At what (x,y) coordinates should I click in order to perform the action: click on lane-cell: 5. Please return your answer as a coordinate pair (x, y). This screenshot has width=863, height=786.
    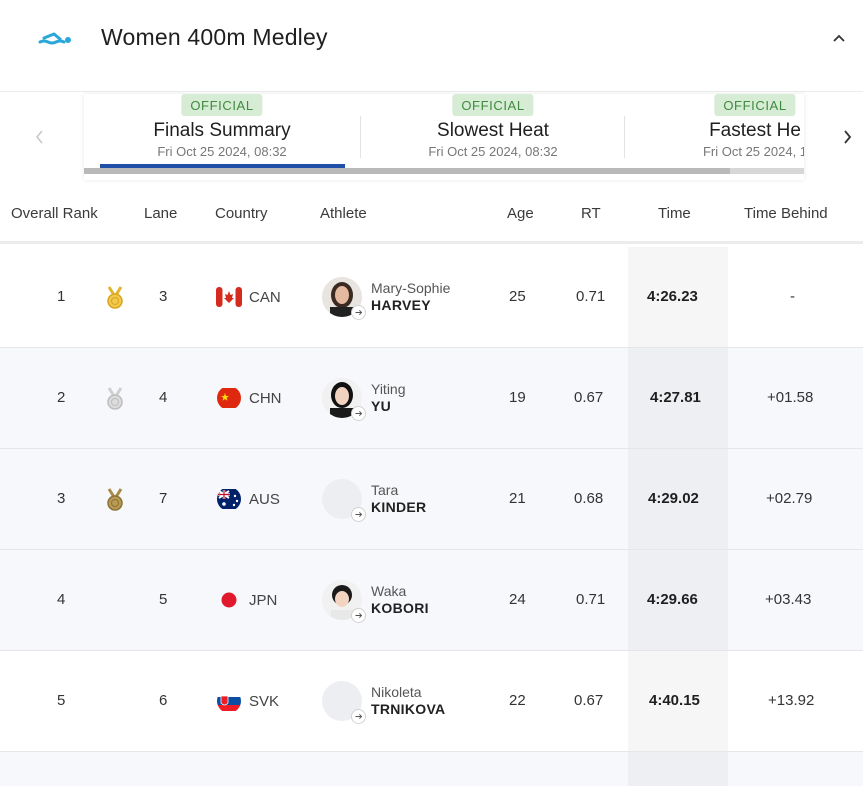
    Looking at the image, I should click on (163, 599).